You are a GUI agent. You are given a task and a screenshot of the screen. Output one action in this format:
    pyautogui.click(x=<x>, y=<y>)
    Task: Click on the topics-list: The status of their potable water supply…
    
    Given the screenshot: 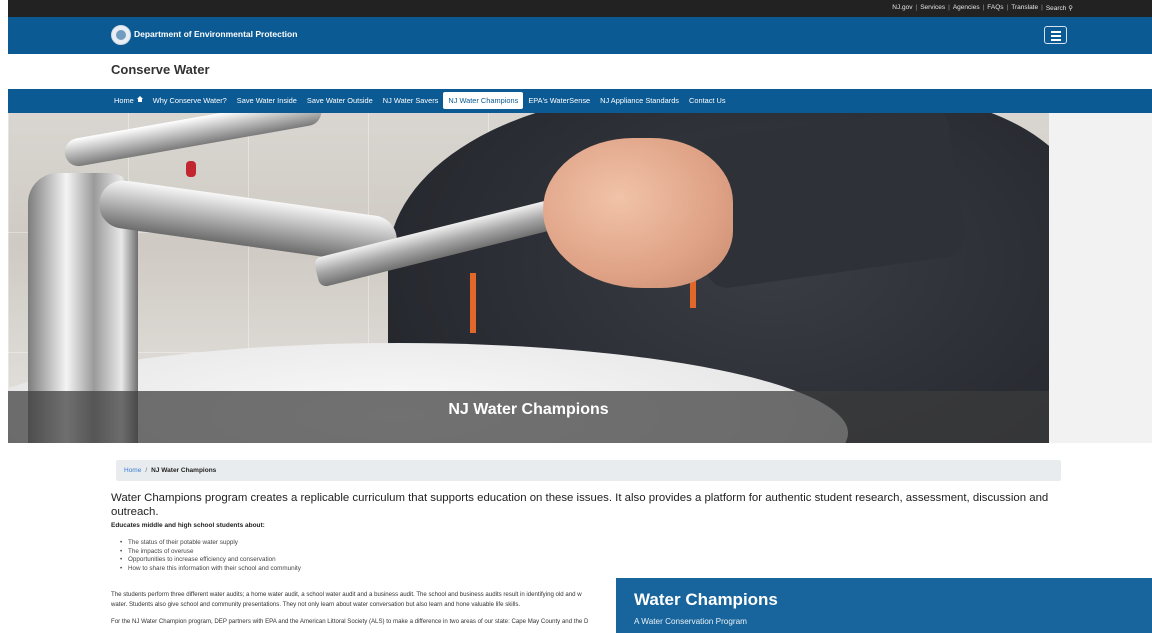 What is the action you would take?
    pyautogui.click(x=210, y=556)
    